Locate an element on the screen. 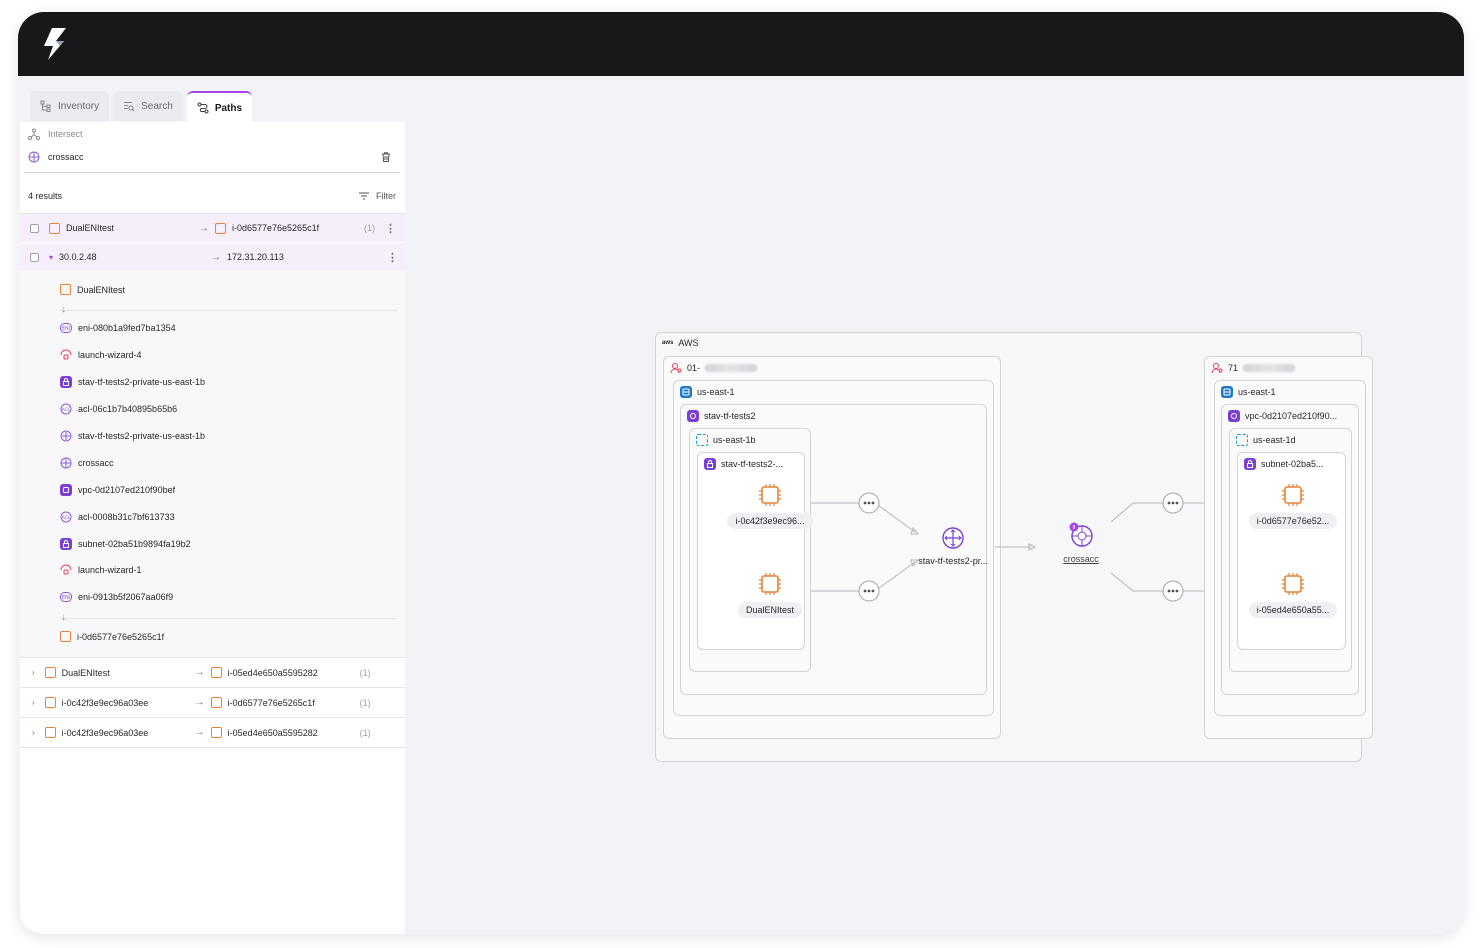  tab-paths: Paths is located at coordinates (219, 107).